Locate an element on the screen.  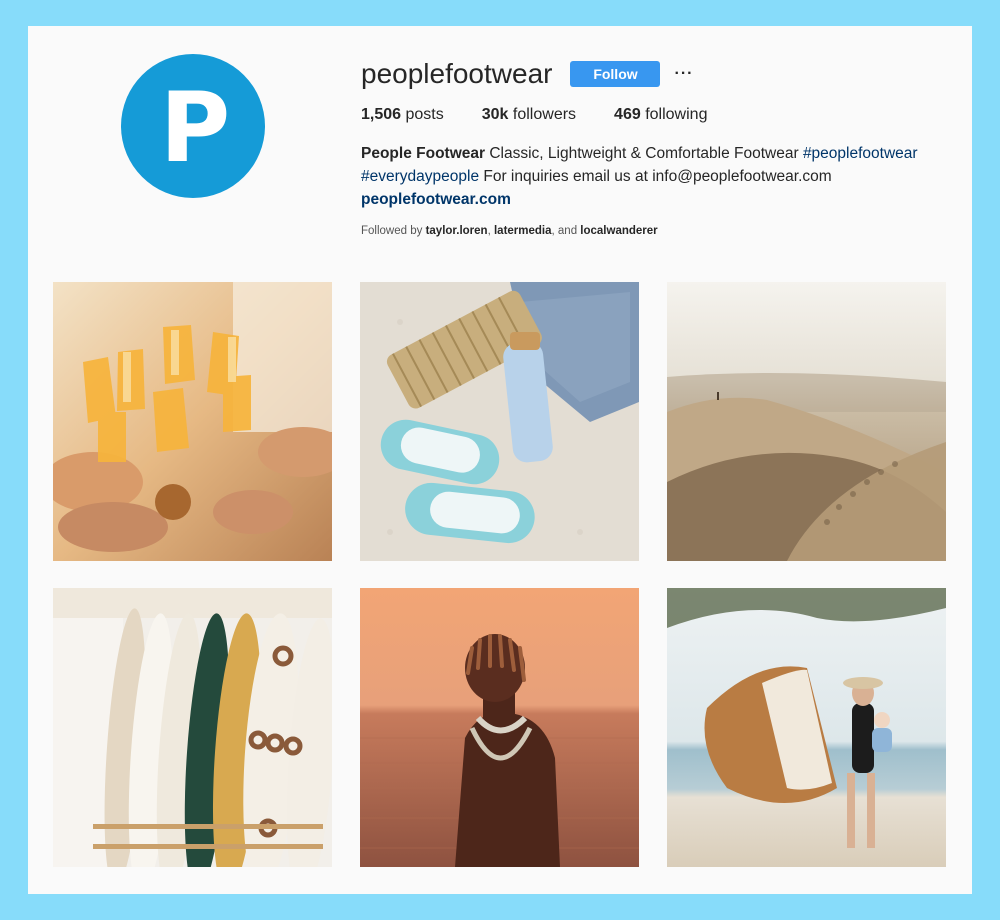
follower-link-3: localwanderer is located at coordinates (618, 231).